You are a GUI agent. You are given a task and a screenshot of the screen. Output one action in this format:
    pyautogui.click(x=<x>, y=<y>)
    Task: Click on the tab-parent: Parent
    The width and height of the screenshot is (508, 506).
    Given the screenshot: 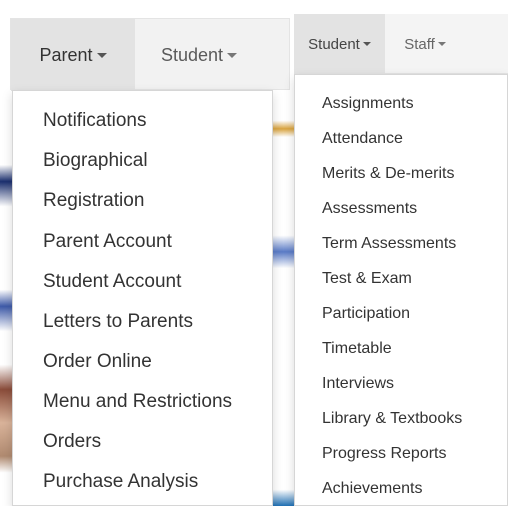 What is the action you would take?
    pyautogui.click(x=73, y=55)
    